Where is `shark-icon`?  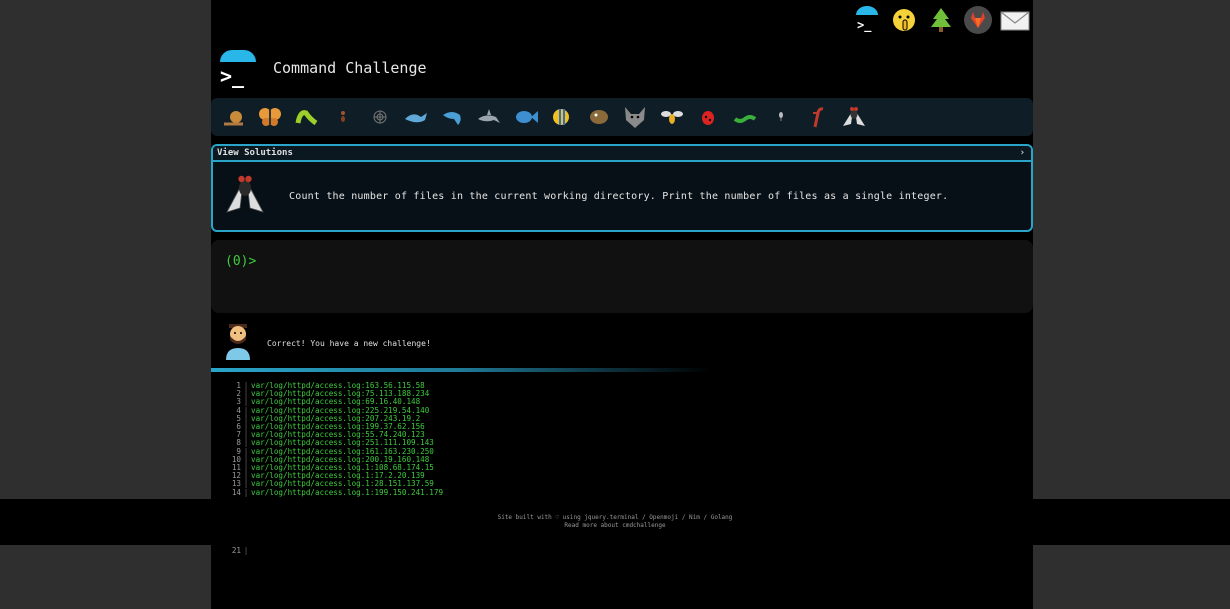
shark-icon is located at coordinates (489, 117).